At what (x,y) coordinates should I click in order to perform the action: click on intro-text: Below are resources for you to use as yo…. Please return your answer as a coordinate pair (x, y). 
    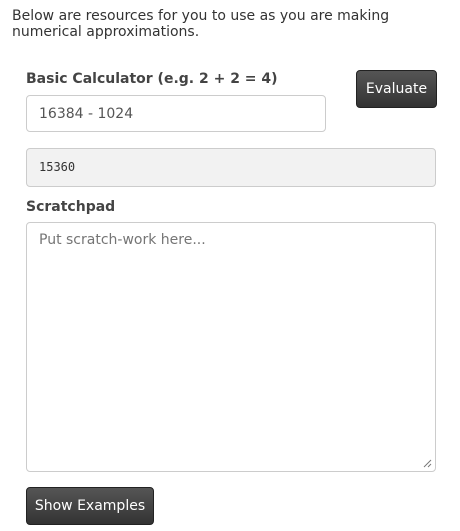
    Looking at the image, I should click on (201, 24).